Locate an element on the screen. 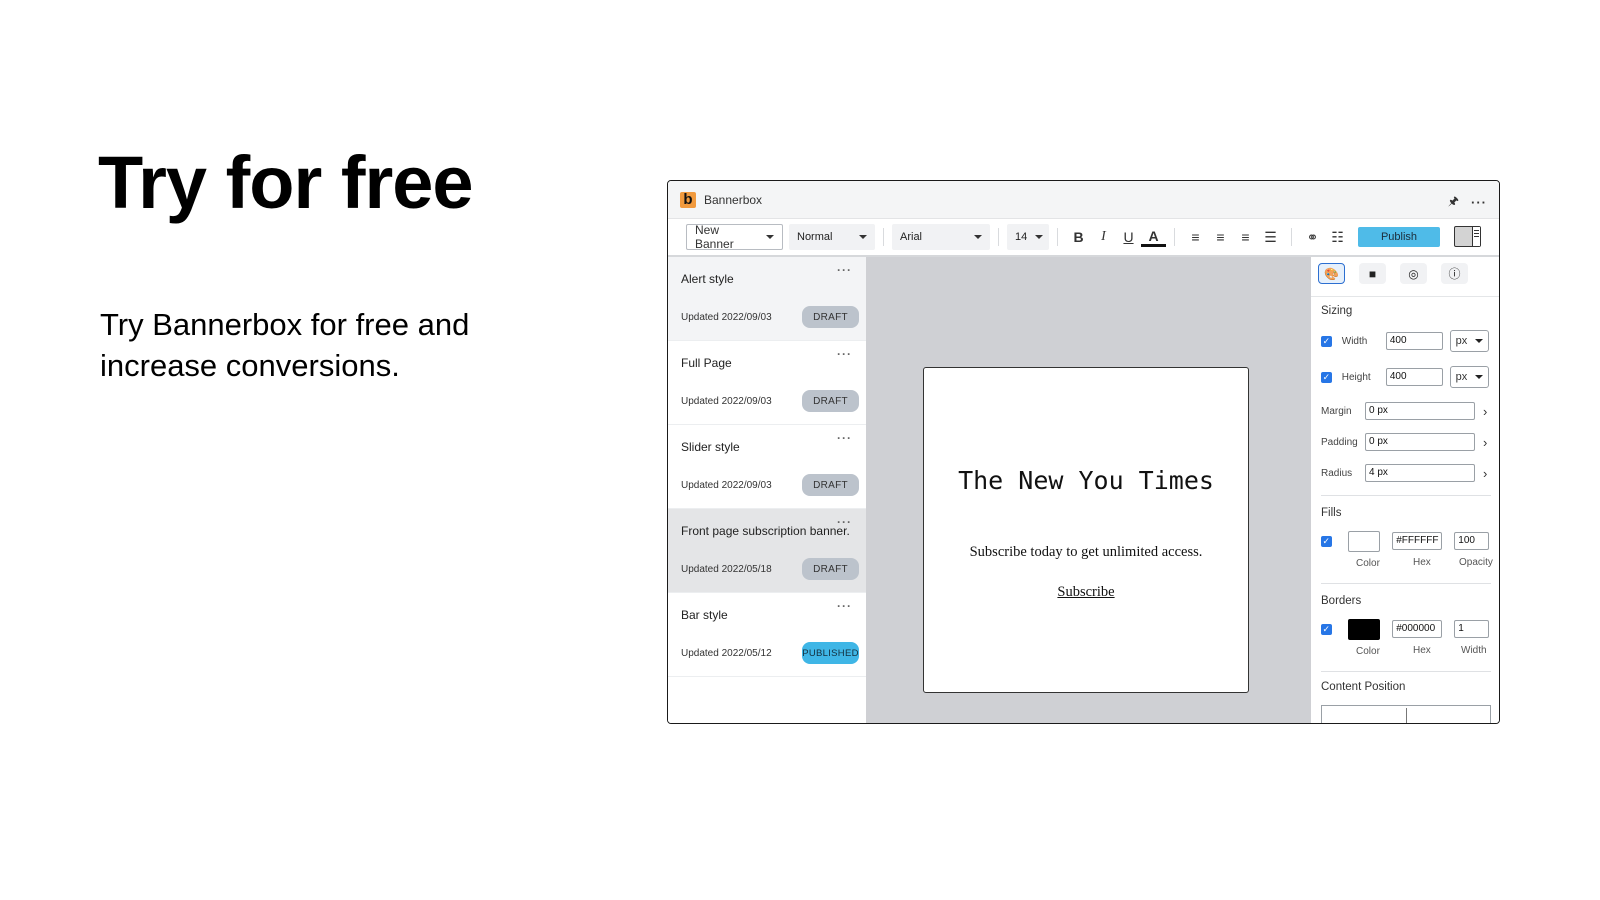  text-color-button: A is located at coordinates (1153, 237).